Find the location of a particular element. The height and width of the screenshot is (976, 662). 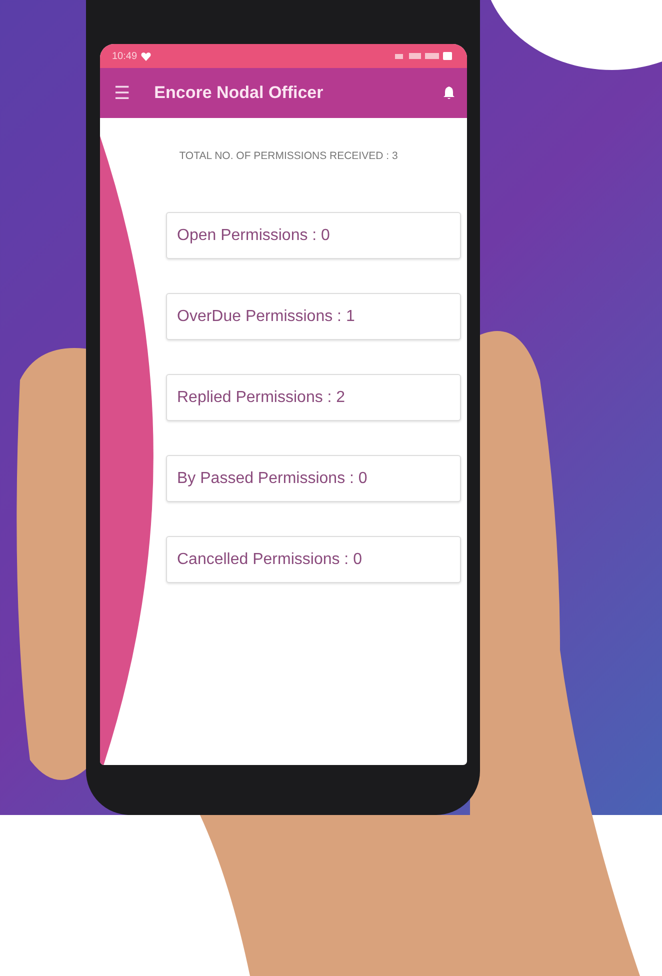

permission-card: Cancelled Permissions : 0 is located at coordinates (313, 559).